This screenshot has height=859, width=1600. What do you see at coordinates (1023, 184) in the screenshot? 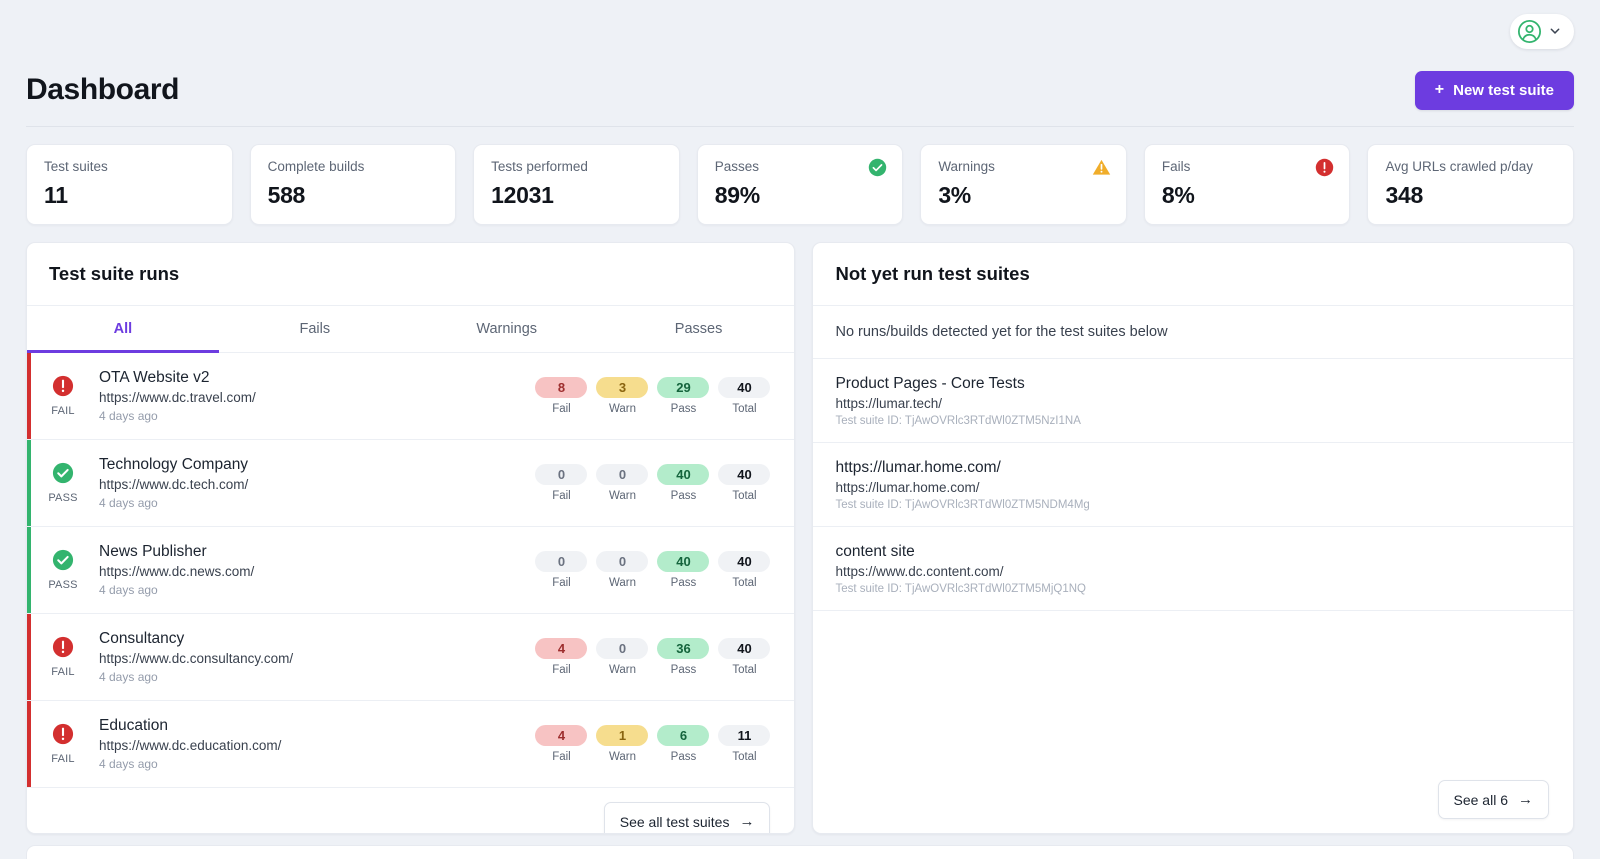
I see `stat-card: Warnings 3%` at bounding box center [1023, 184].